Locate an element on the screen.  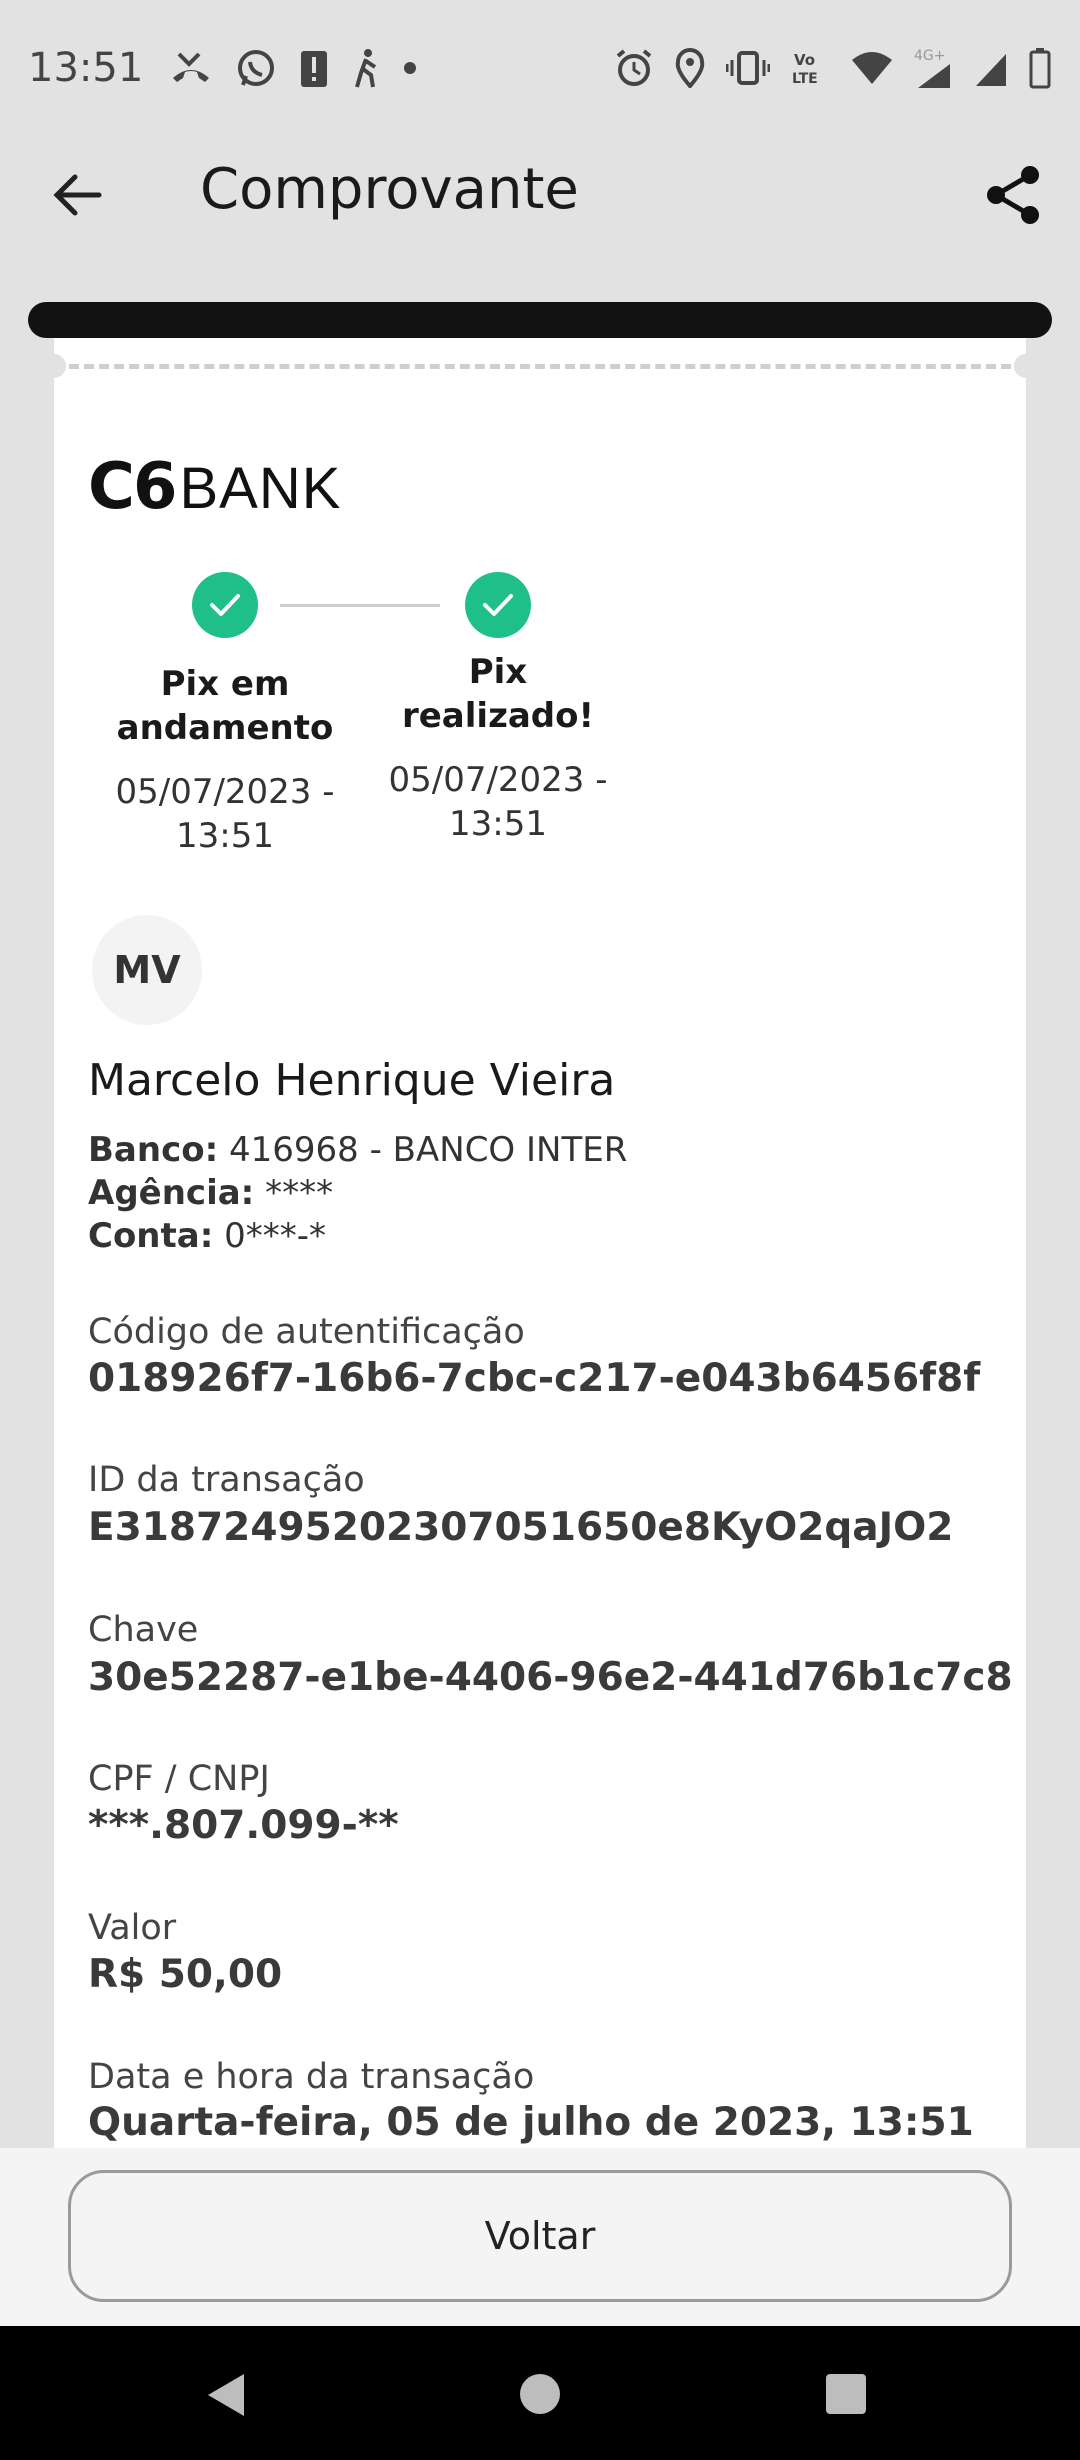
share-icon is located at coordinates (1013, 195).